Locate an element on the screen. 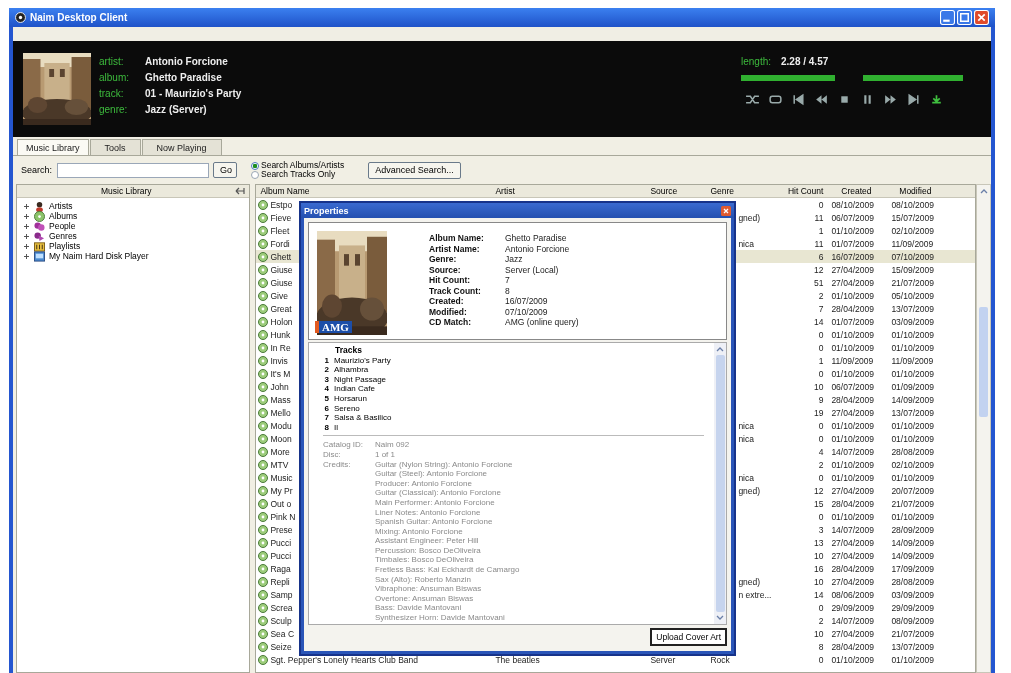  table-cell: 01/07/2009 is located at coordinates (852, 243).